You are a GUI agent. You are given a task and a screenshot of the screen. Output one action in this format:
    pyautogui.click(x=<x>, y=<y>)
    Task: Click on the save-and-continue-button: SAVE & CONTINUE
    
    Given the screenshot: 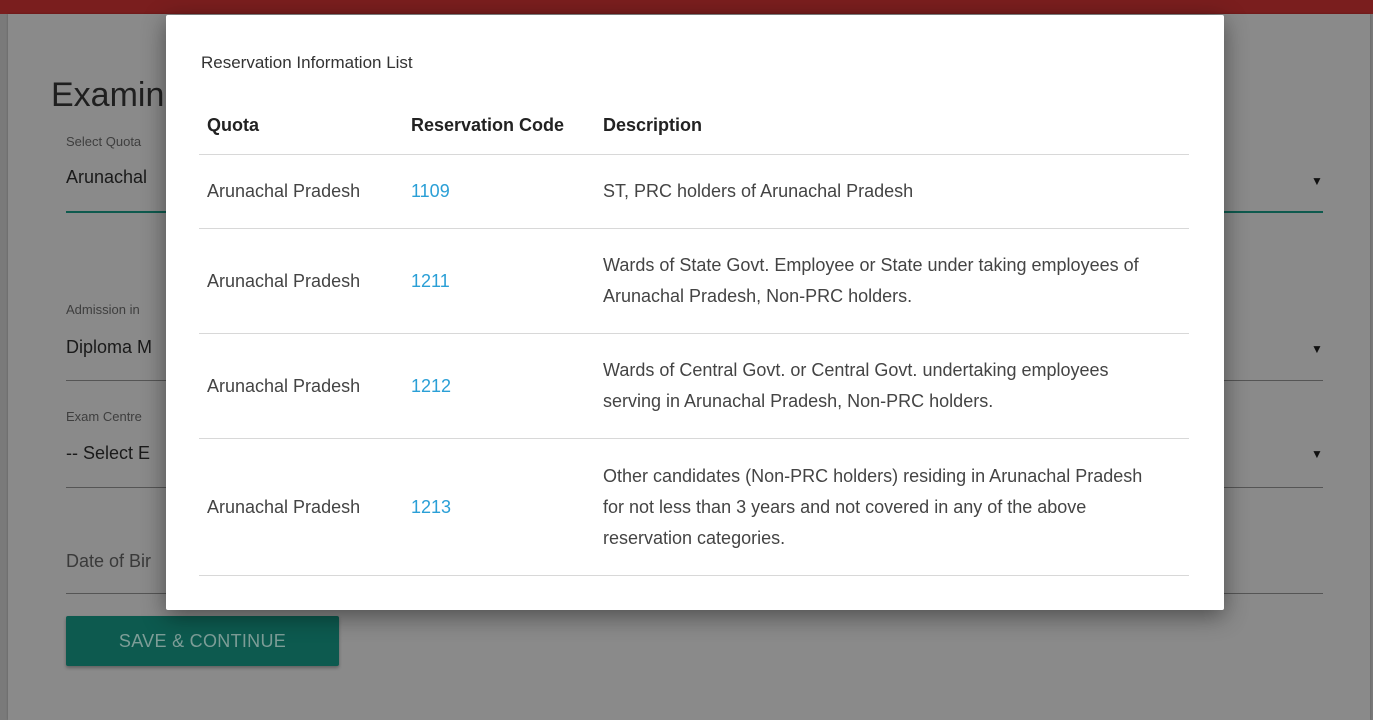 What is the action you would take?
    pyautogui.click(x=202, y=641)
    